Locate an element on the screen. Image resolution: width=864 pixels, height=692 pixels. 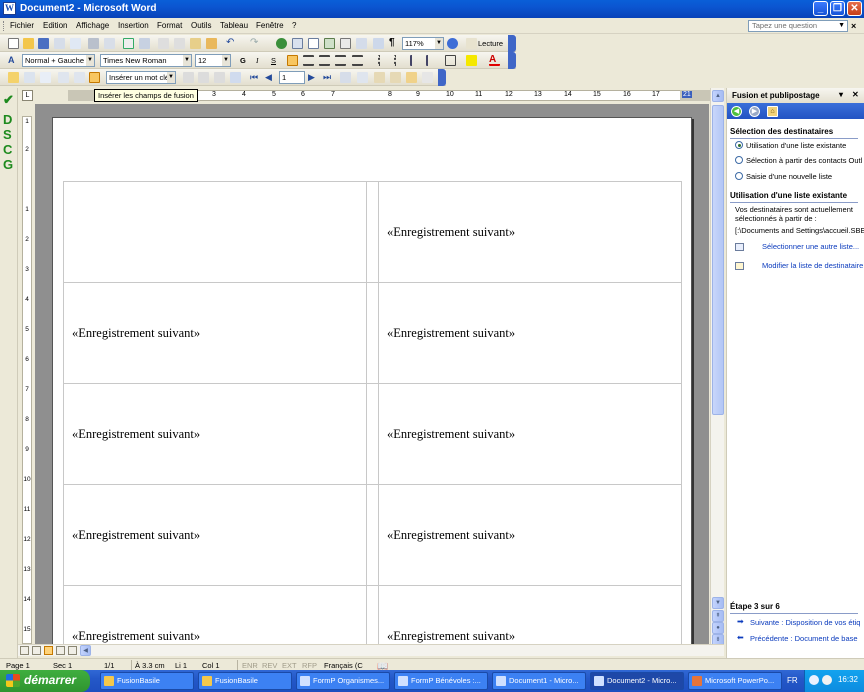
menu-grip is located at coordinates (4, 26).